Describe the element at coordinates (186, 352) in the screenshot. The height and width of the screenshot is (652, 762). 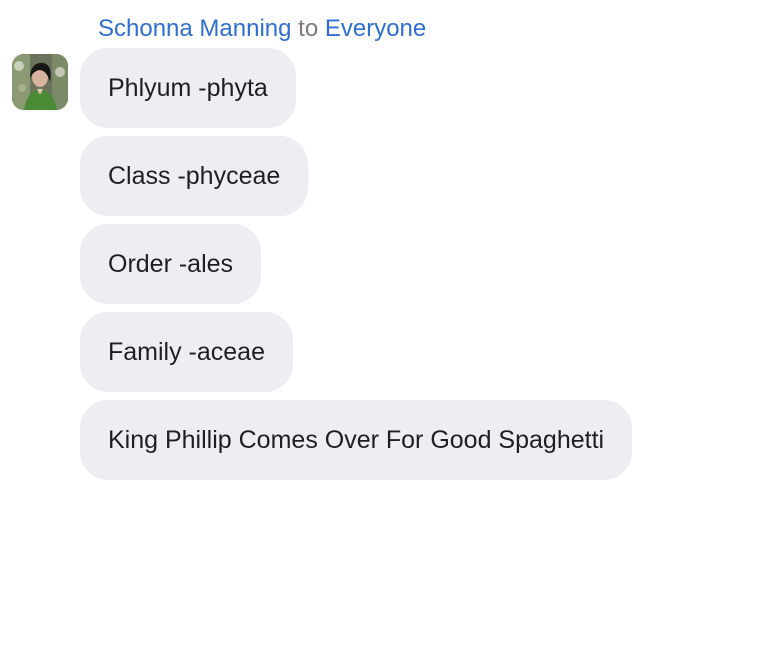
I see `message-bubble: Family -aceae` at that location.